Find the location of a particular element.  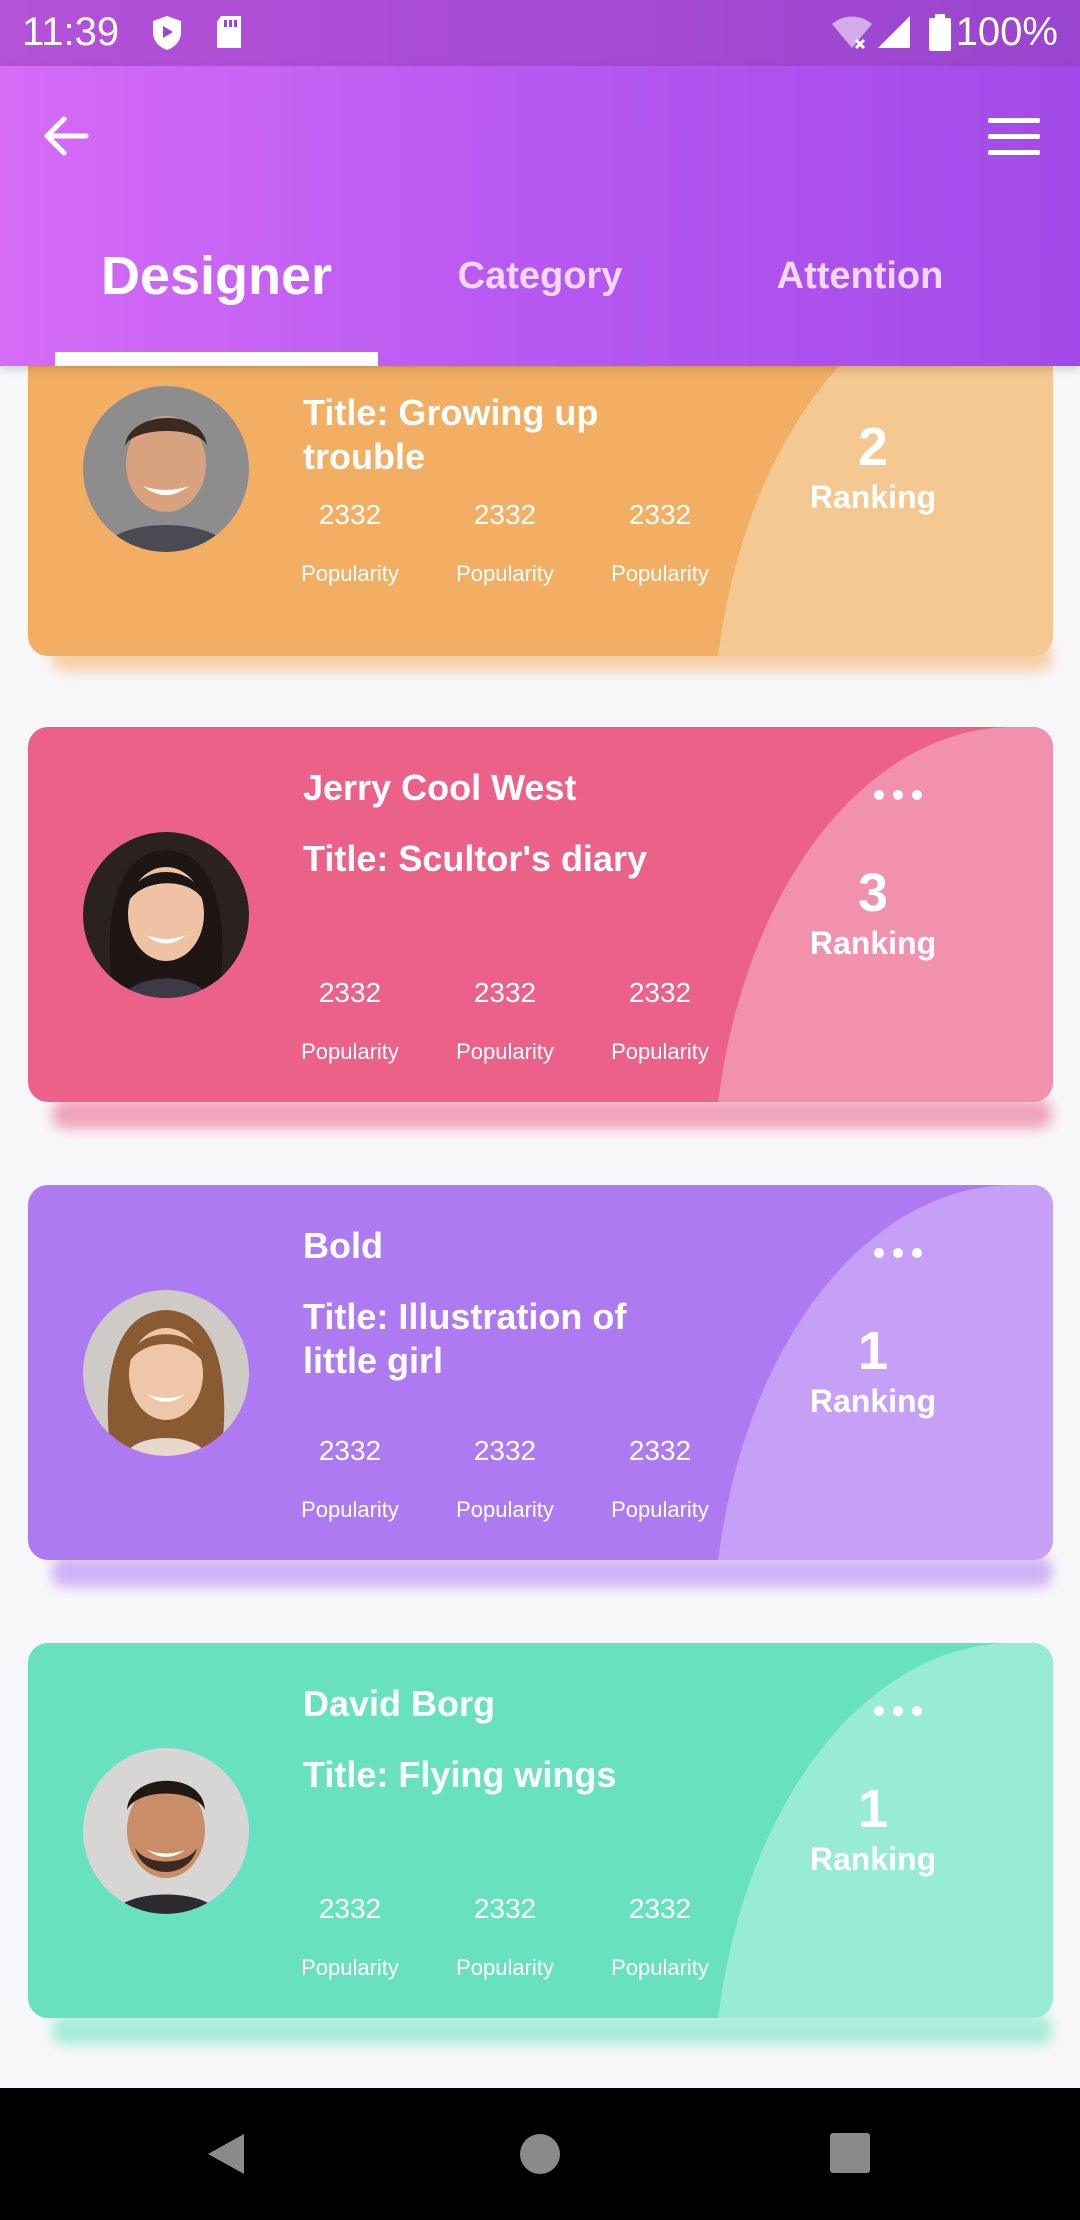

hamburger-menu-icon is located at coordinates (1014, 136).